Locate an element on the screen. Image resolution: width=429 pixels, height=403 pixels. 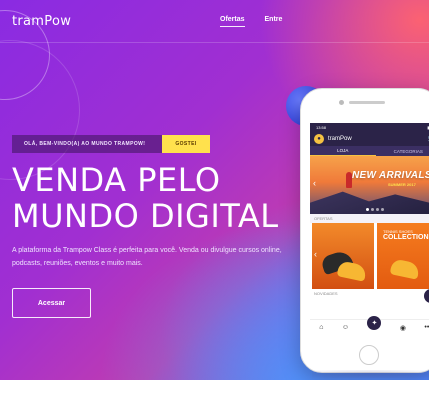
tab-categorias: CATEGORIAS is located at coordinates (402, 151).